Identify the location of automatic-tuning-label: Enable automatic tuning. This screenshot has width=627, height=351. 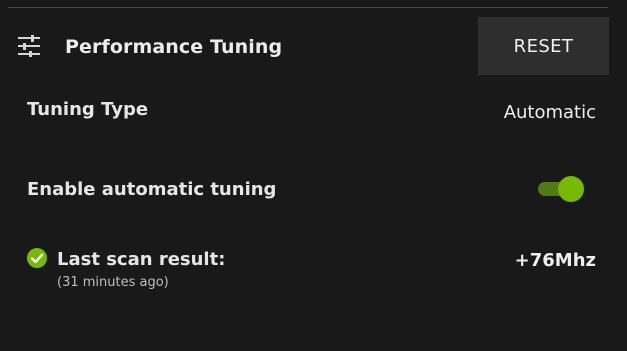
(152, 189).